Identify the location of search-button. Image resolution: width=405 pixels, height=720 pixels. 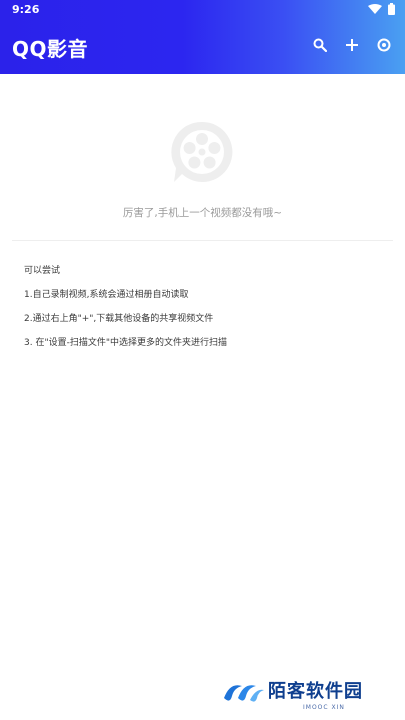
(320, 46).